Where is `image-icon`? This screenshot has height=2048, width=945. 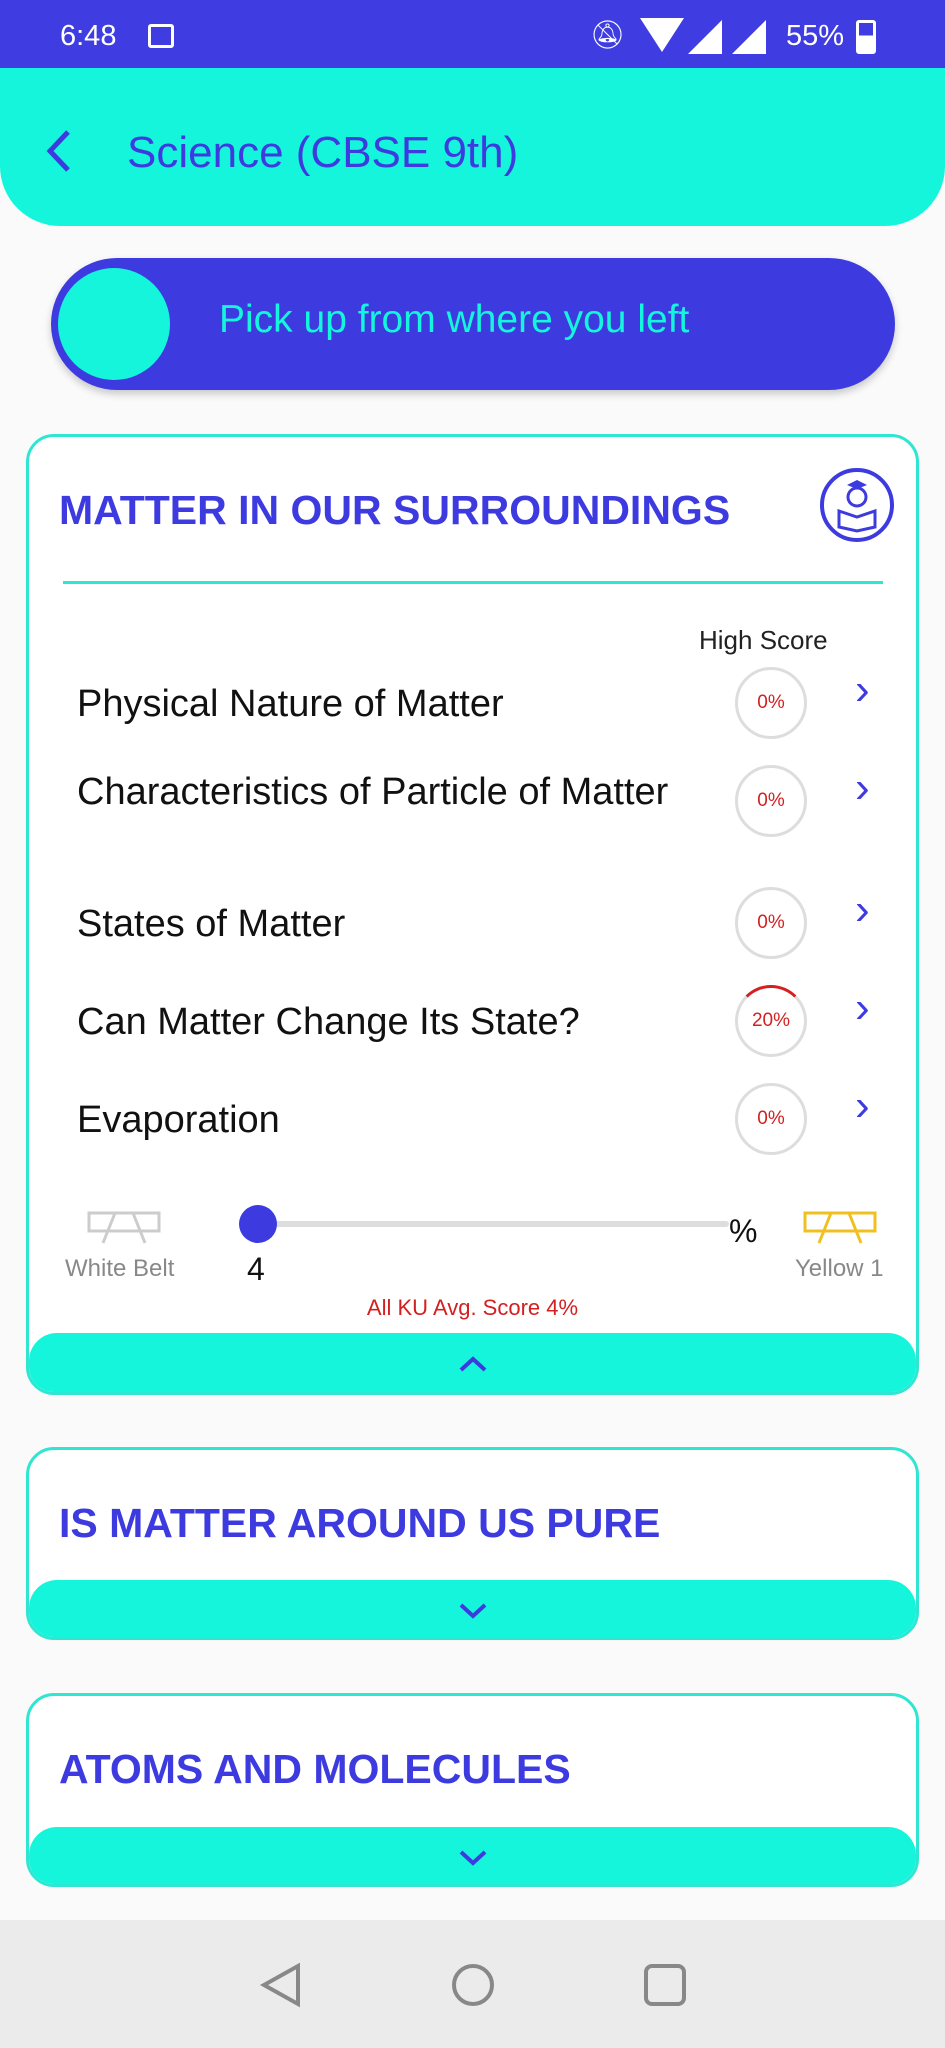
image-icon is located at coordinates (161, 36).